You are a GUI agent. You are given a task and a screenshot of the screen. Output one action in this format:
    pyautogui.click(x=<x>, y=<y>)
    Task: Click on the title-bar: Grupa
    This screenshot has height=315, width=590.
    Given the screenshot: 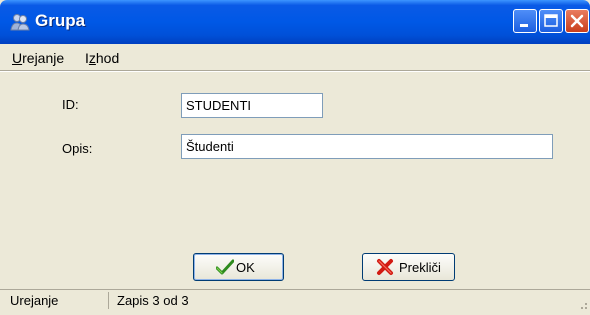 What is the action you would take?
    pyautogui.click(x=295, y=22)
    